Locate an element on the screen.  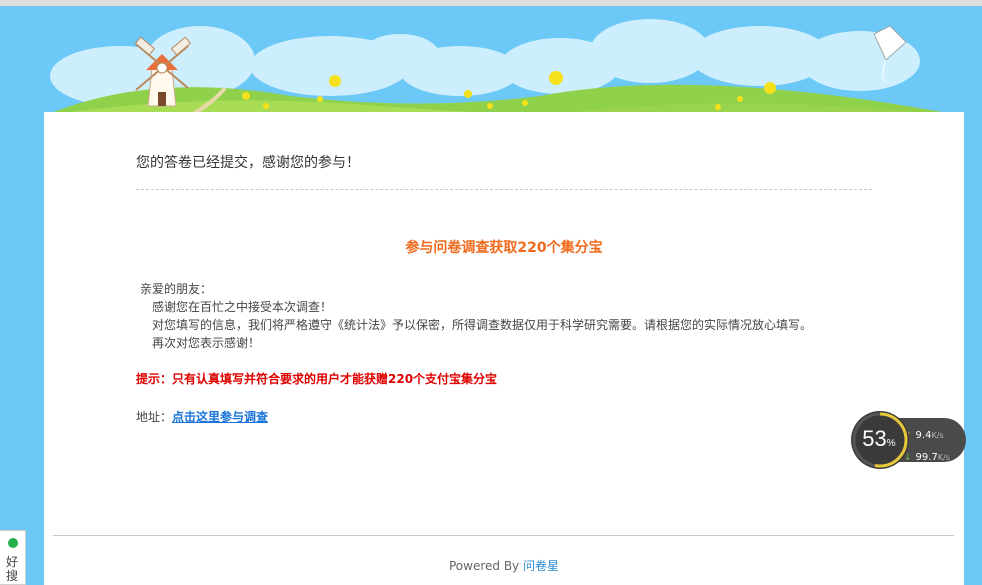
side-search-widget: 好搜 is located at coordinates (13, 557).